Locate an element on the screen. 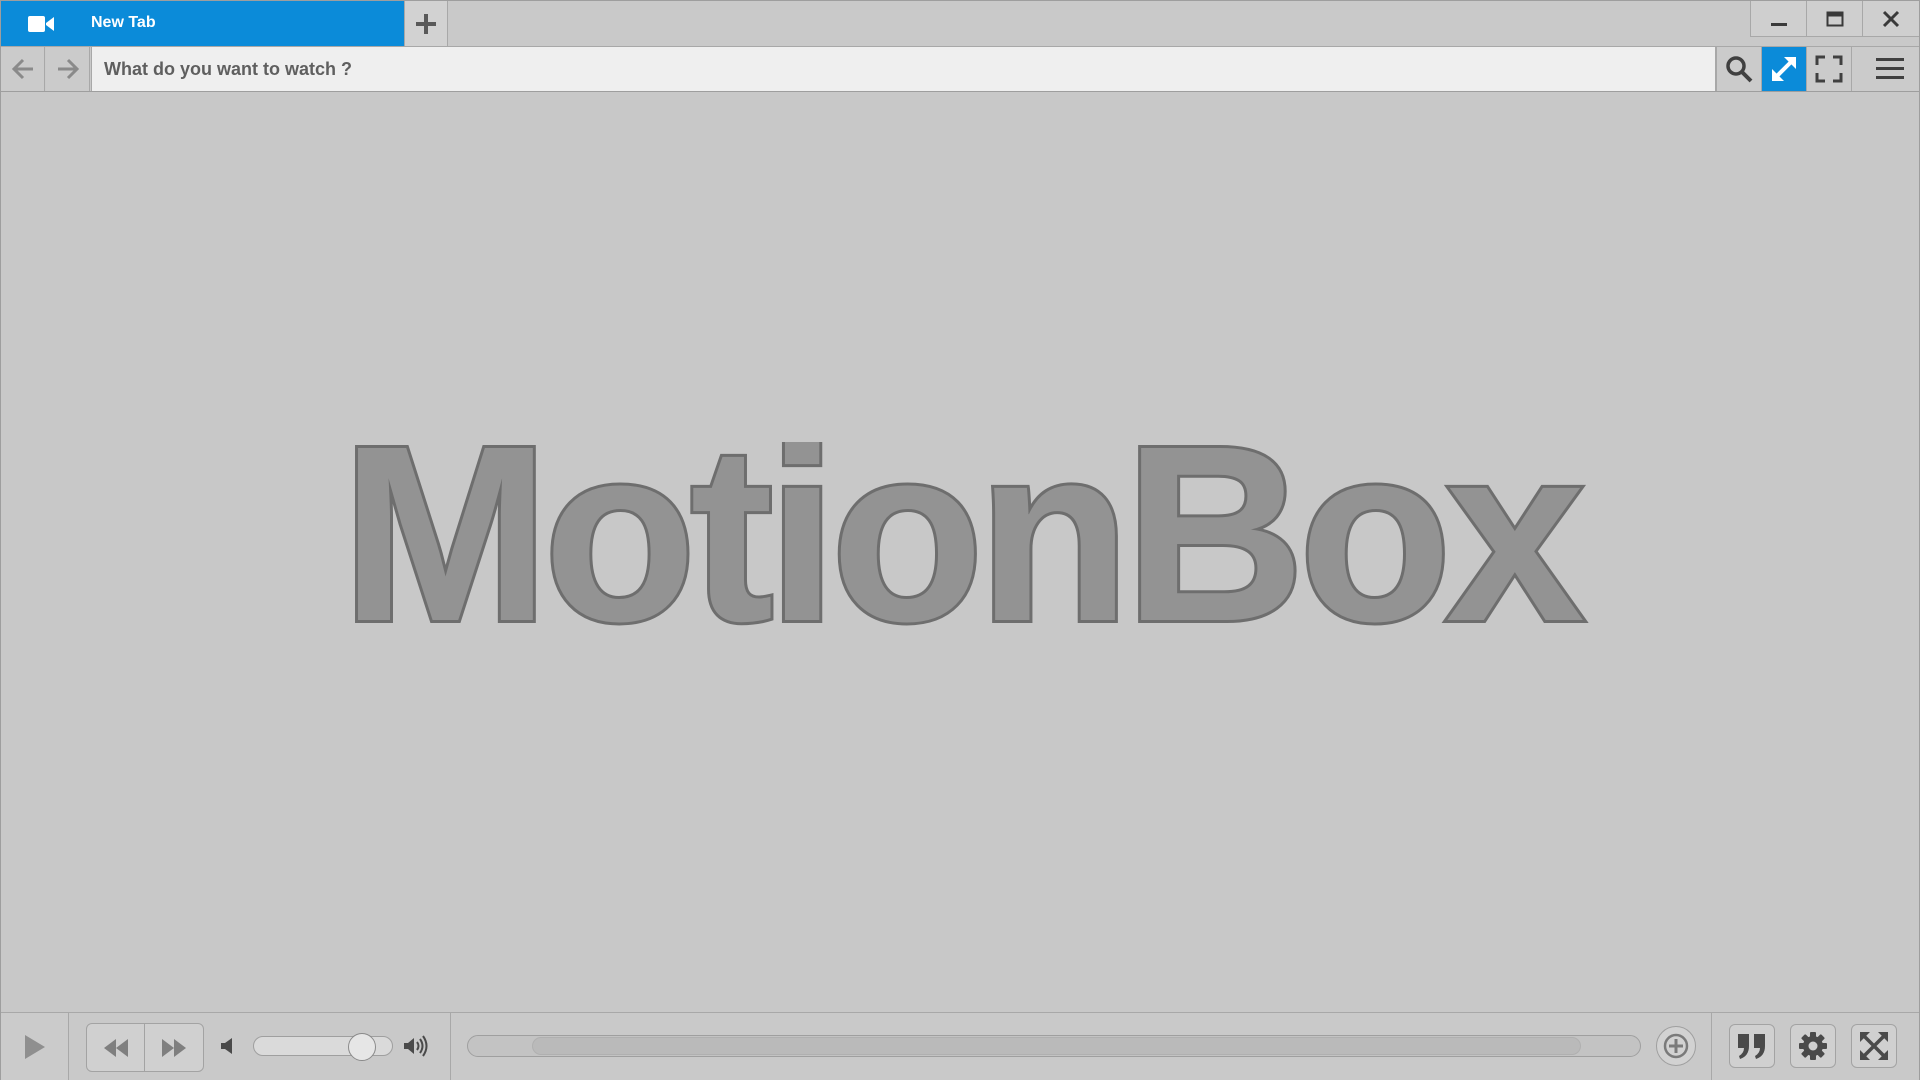 The width and height of the screenshot is (1920, 1080). seek-button-group is located at coordinates (145, 1047).